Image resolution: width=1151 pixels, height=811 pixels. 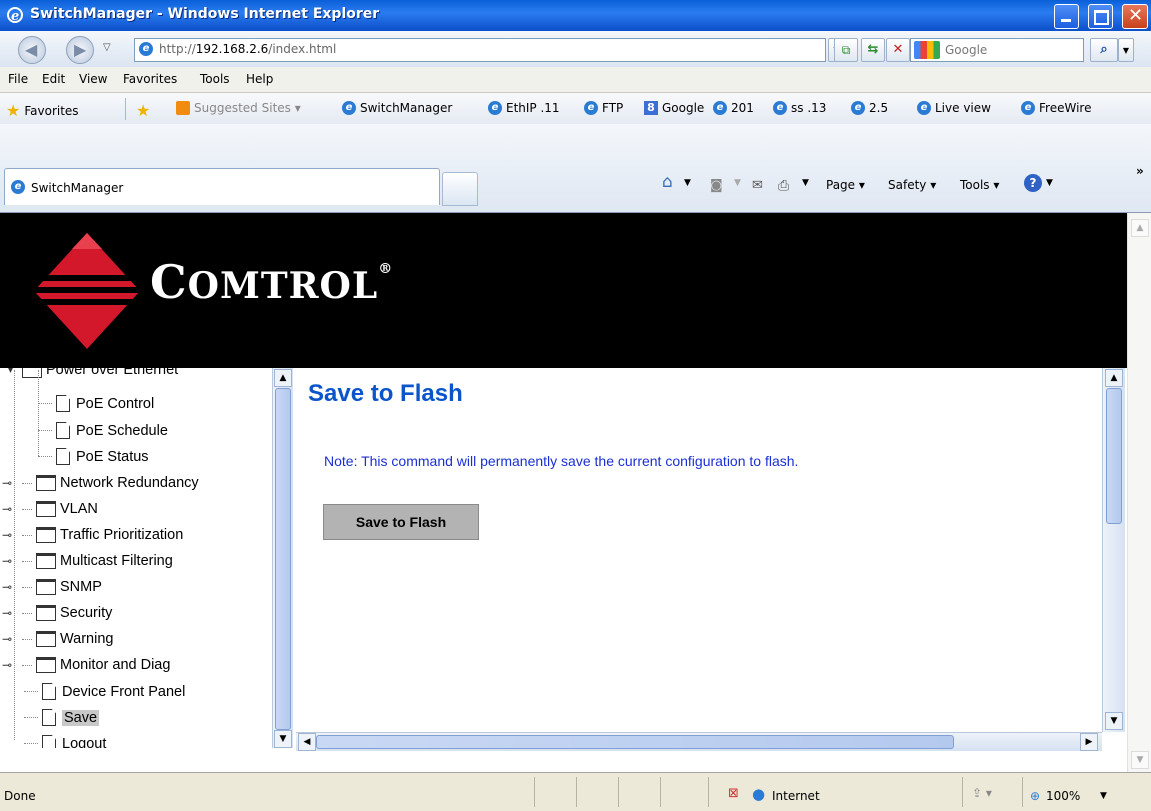 What do you see at coordinates (898, 50) in the screenshot?
I see `stop-button: ✕` at bounding box center [898, 50].